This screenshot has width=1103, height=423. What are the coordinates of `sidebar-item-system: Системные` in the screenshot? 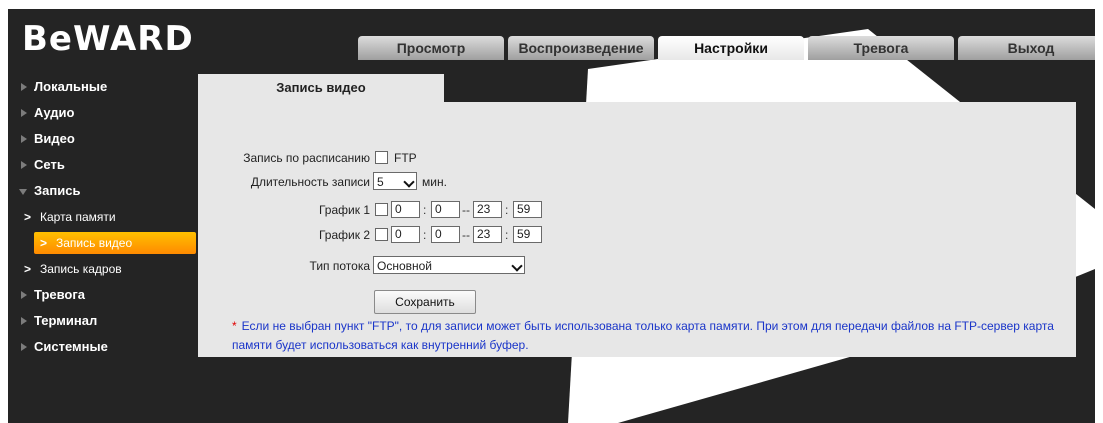 It's located at (103, 347).